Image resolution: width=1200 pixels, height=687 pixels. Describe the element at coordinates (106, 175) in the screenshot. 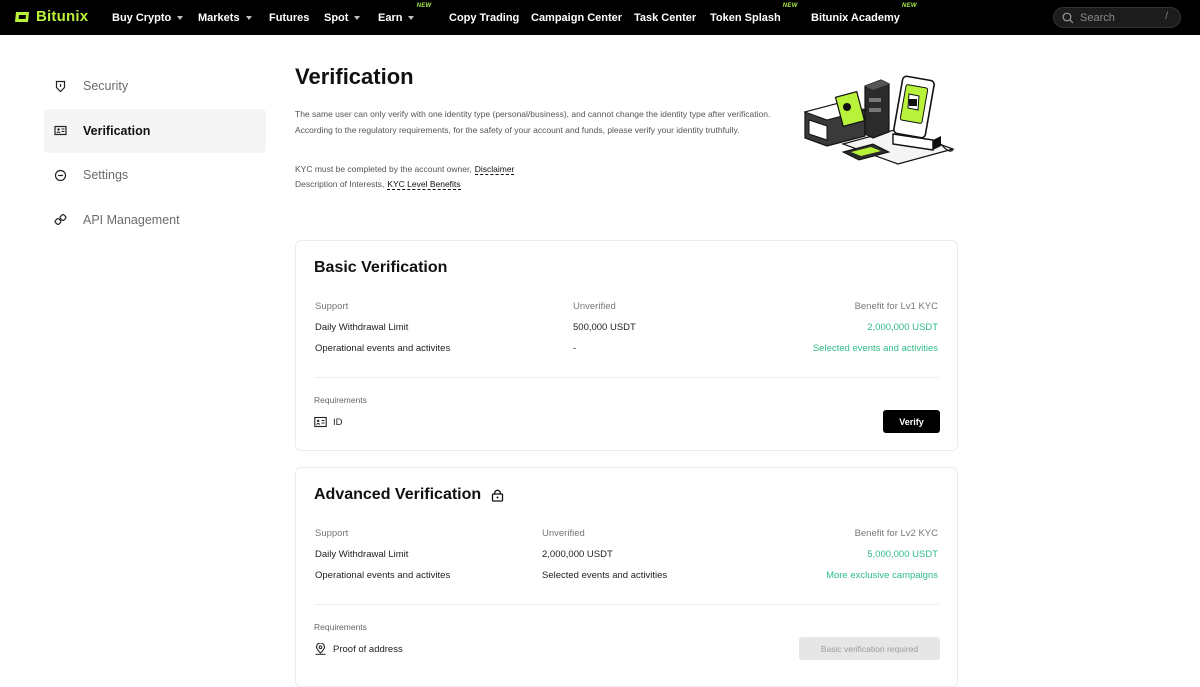

I see `sidebar-item-label: Settings` at that location.